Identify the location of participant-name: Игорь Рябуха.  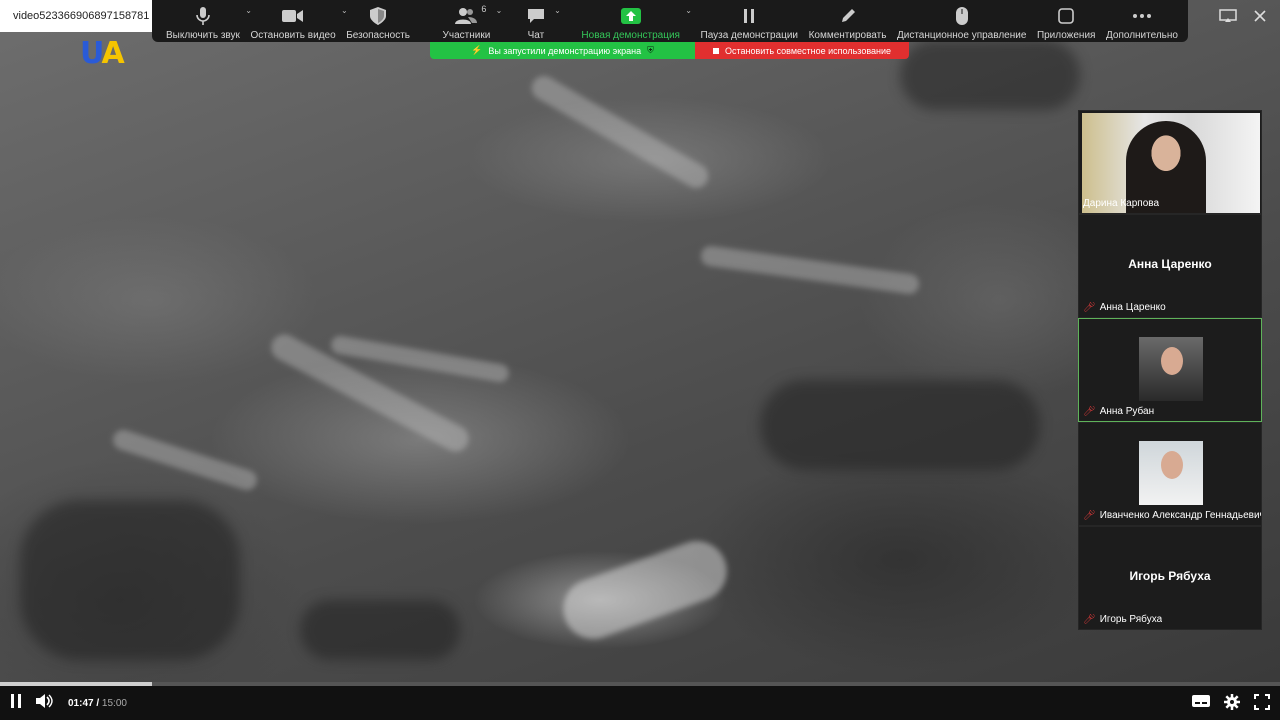
(1131, 619).